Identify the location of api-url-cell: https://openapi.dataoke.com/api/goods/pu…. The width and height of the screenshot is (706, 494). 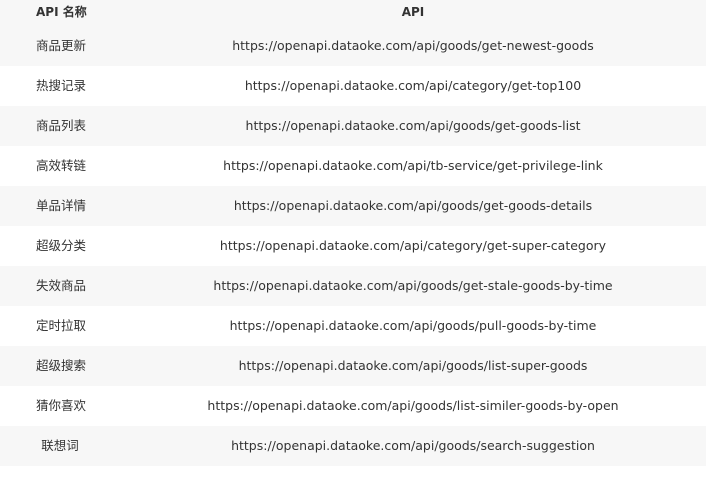
(413, 326).